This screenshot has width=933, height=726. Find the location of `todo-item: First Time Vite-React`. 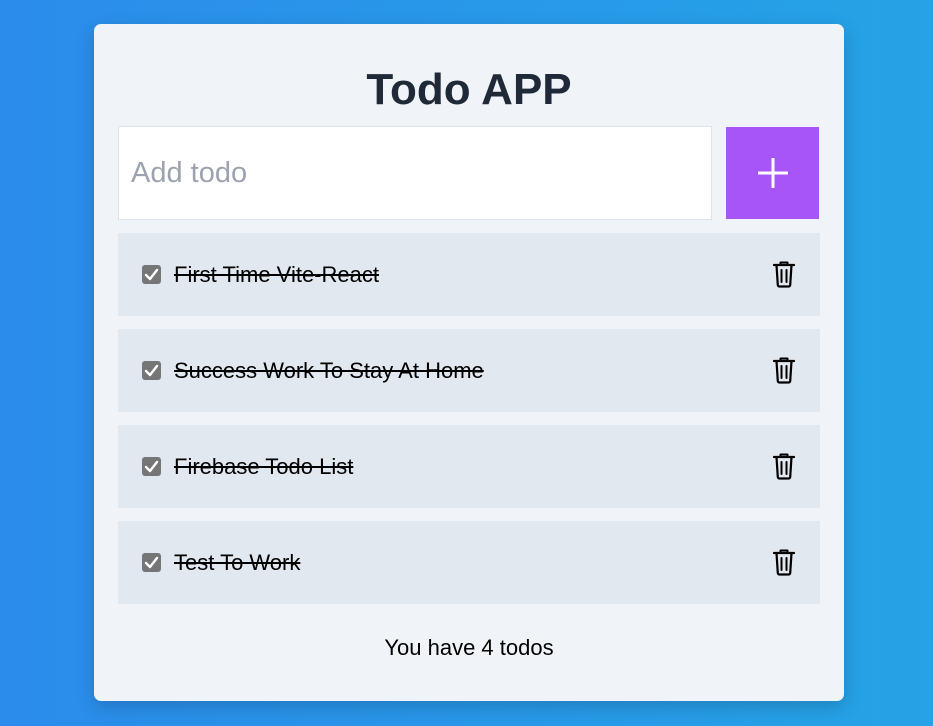

todo-item: First Time Vite-React is located at coordinates (469, 274).